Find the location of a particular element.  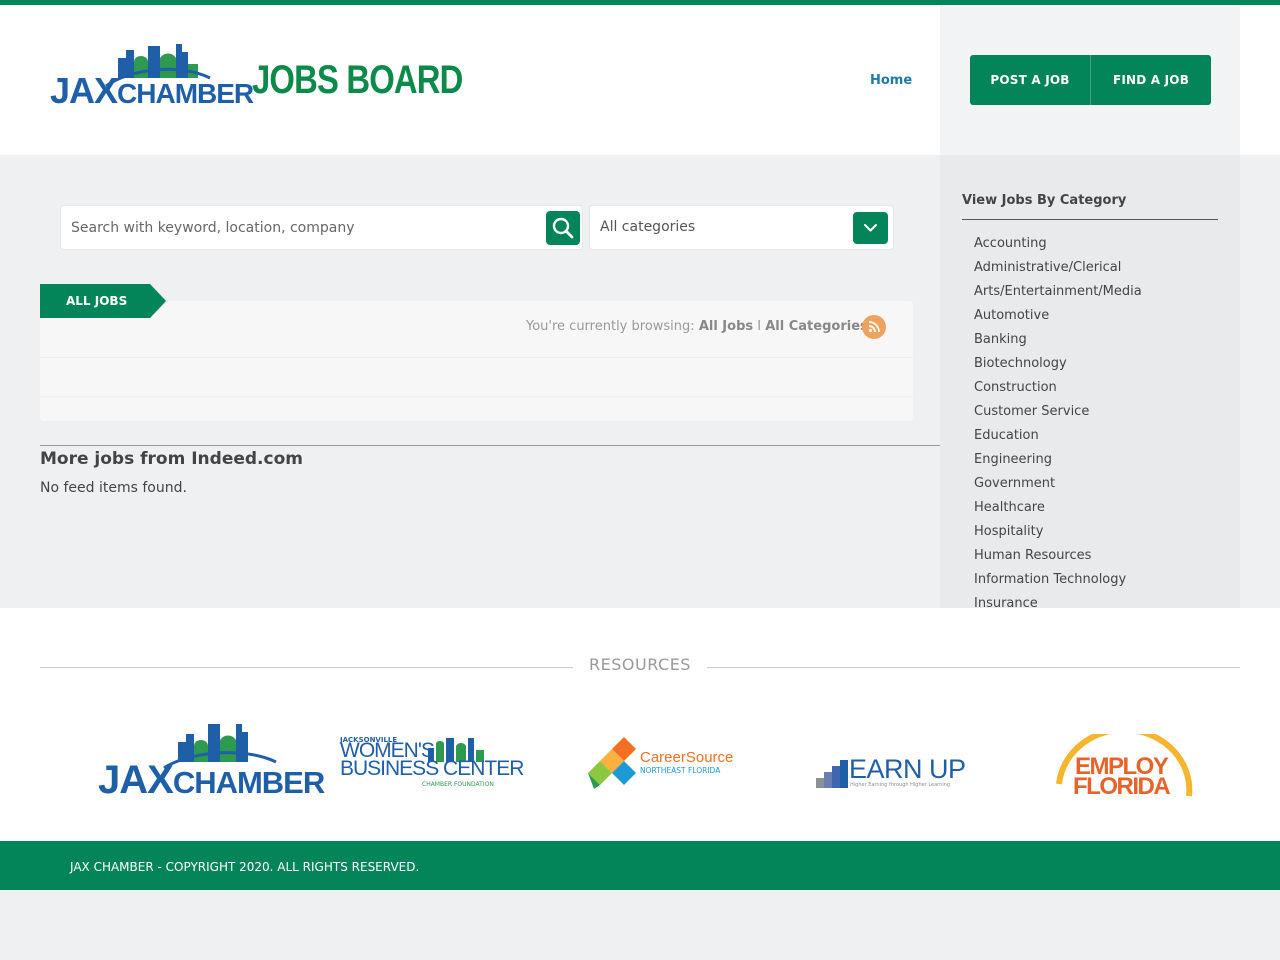

category-link: Arts/Entertainment/Media is located at coordinates (1058, 295).